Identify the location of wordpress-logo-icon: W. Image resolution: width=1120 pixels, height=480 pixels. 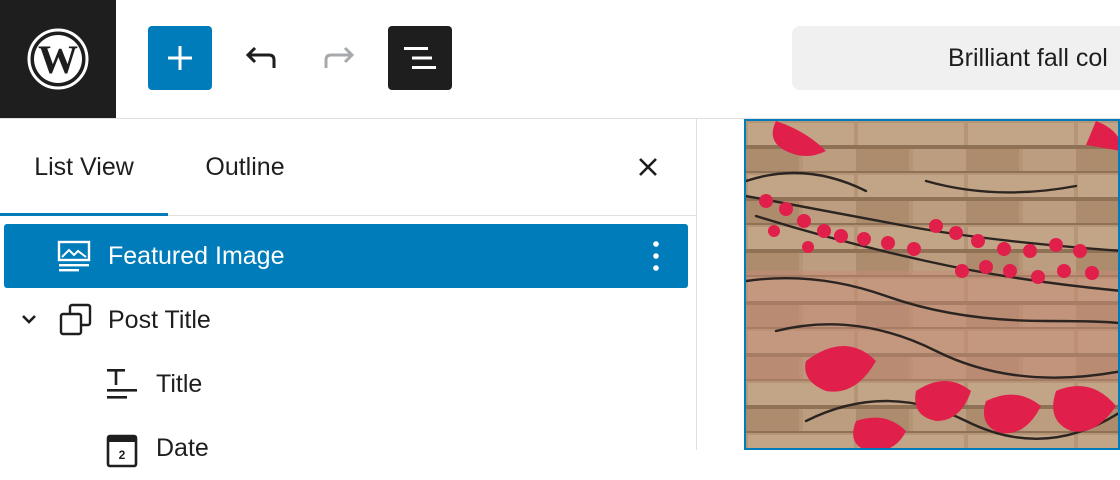
(58, 59).